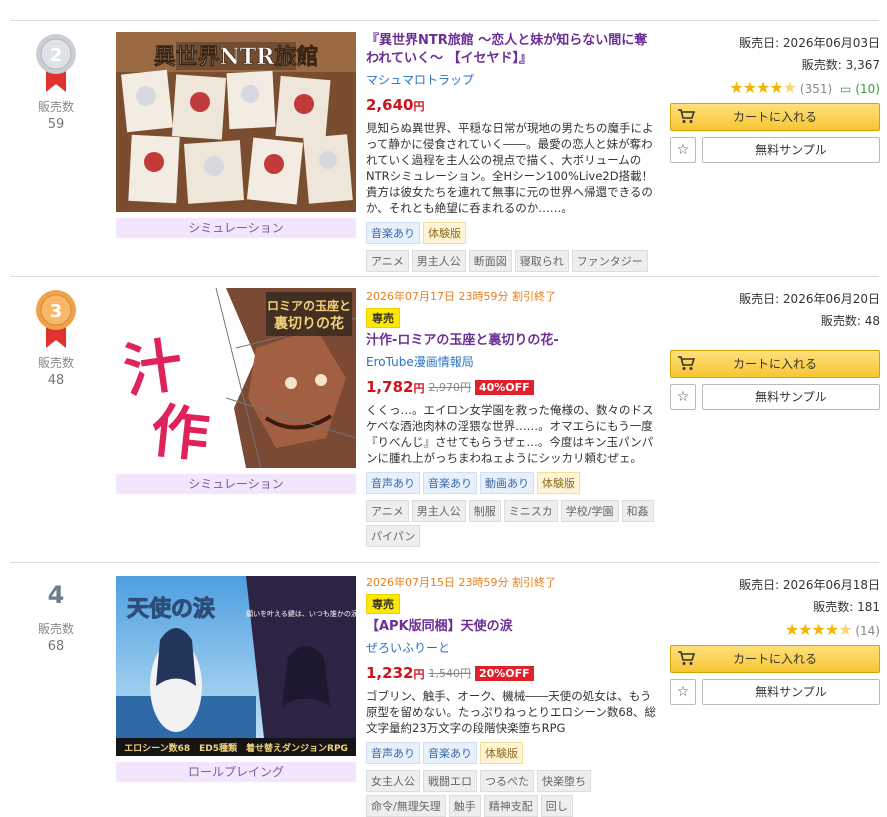  Describe the element at coordinates (56, 124) in the screenshot. I see `rank-sales-count: 59` at that location.